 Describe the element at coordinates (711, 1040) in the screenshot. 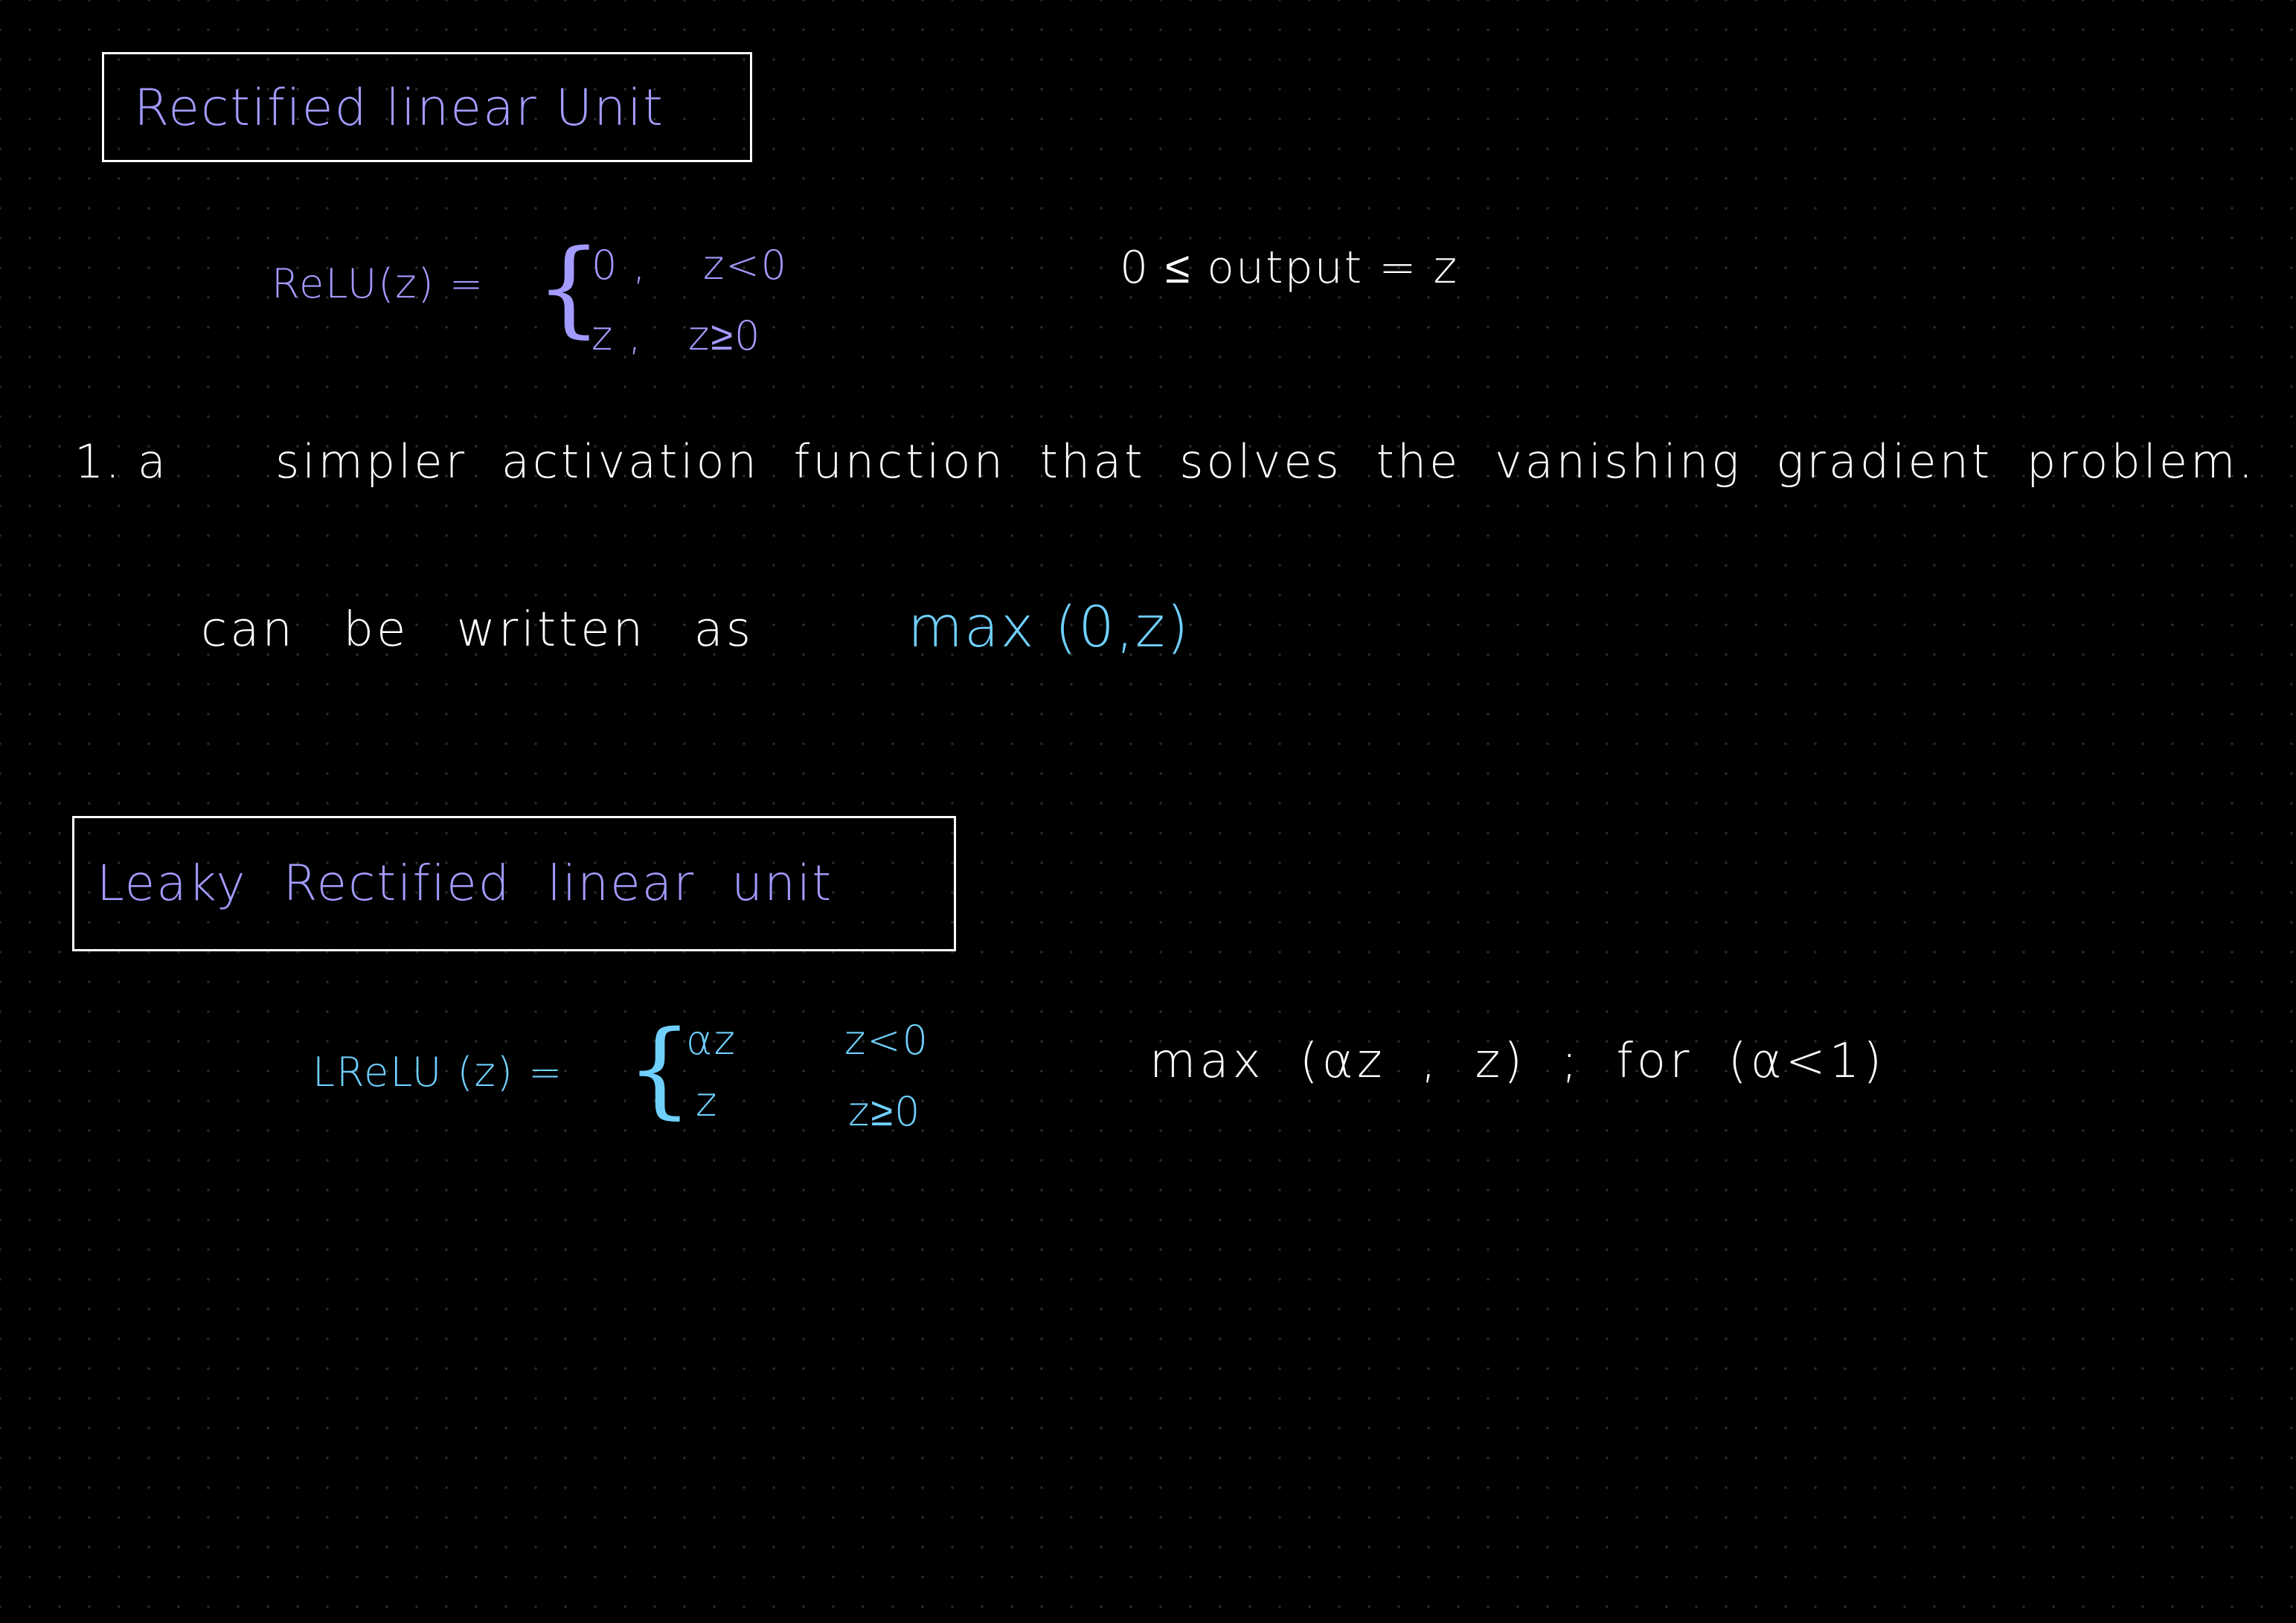

I see `lrelu-case1-value: αz` at that location.